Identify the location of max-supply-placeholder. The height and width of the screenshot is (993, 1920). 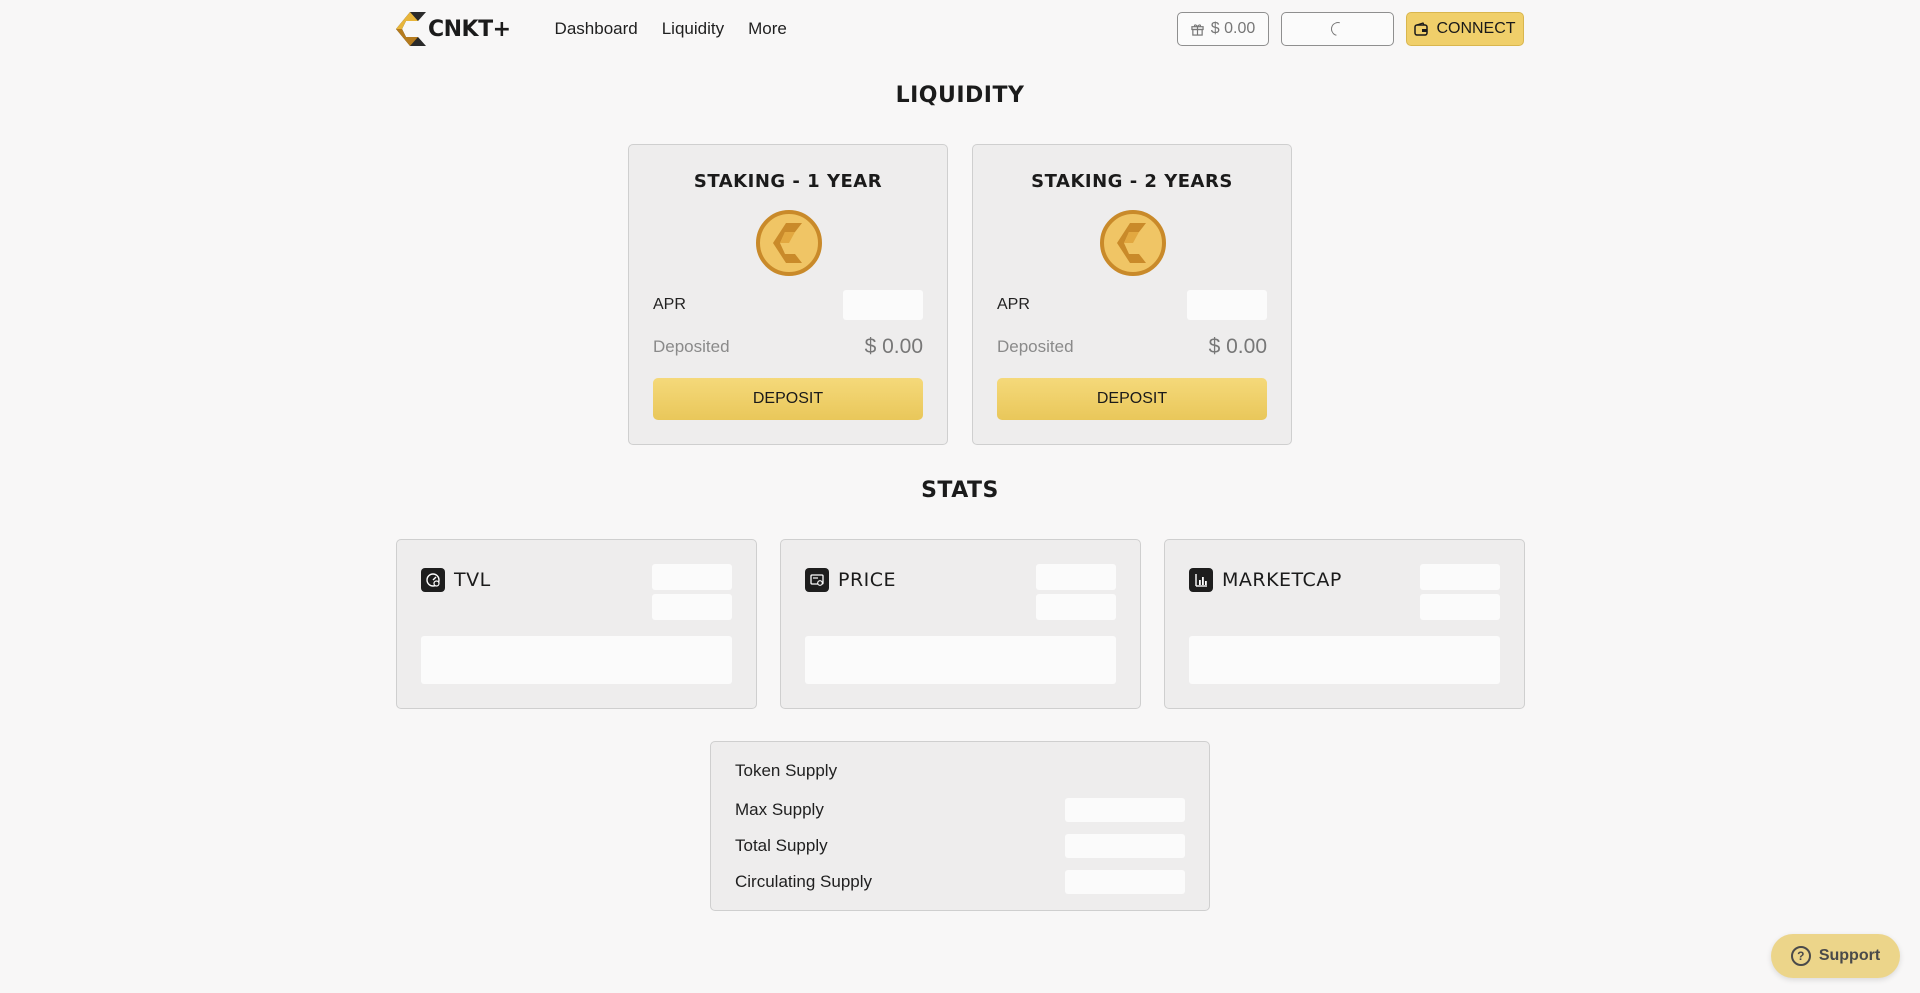
(1125, 810).